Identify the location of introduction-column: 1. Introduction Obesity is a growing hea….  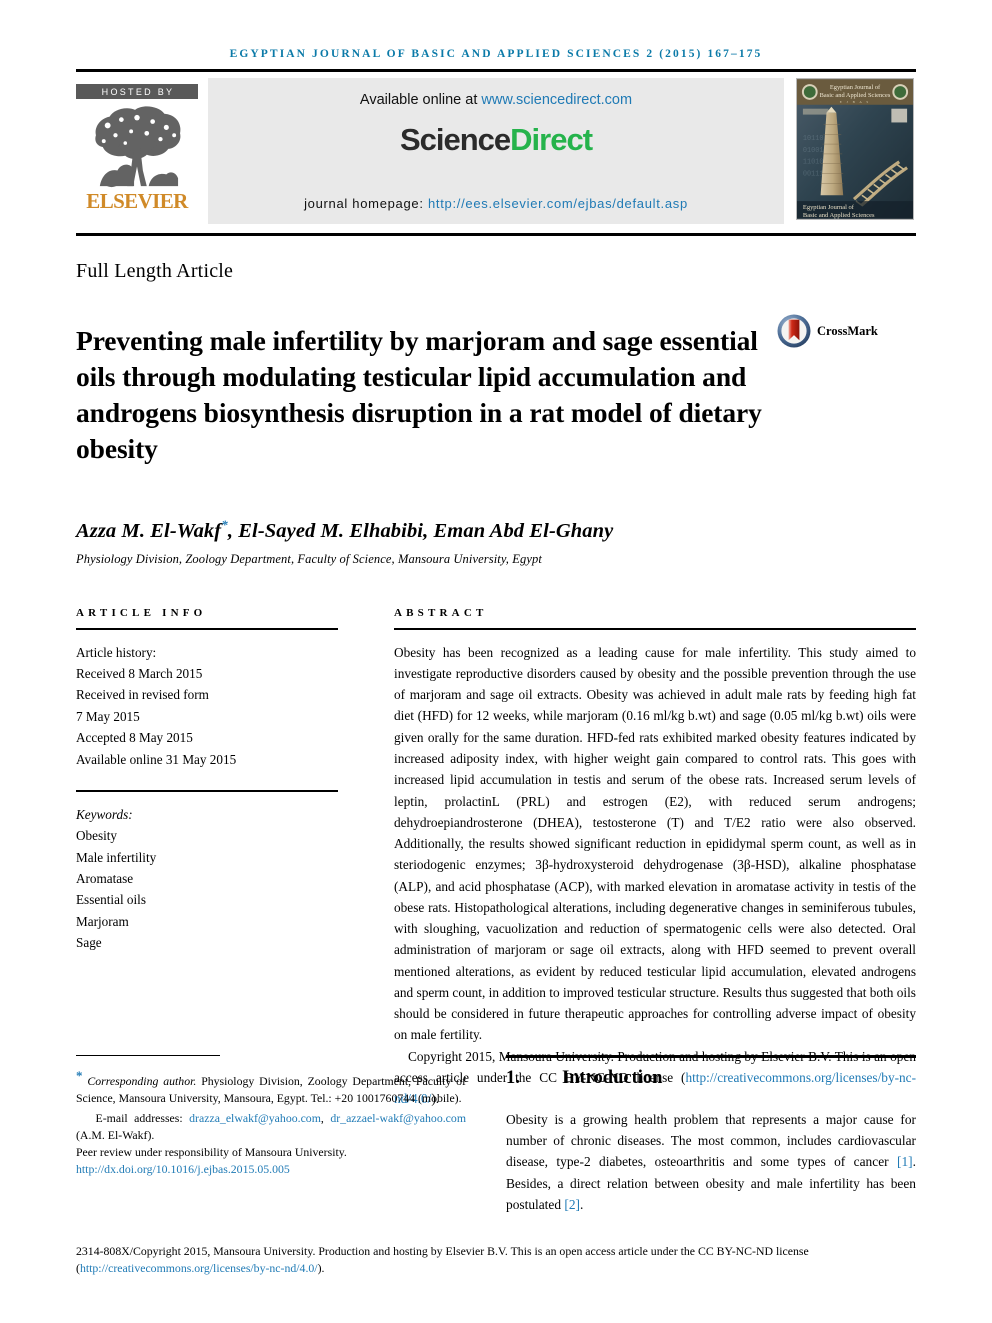
(711, 1135).